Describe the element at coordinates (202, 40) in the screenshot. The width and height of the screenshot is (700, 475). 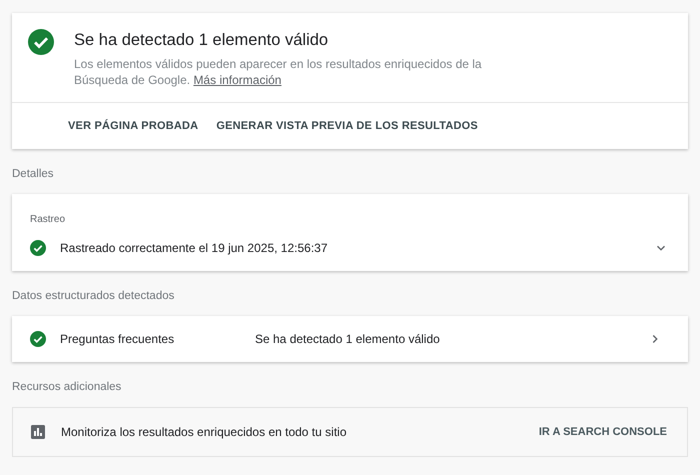
I see `summary-title: Se ha detectado 1 elemento válido` at that location.